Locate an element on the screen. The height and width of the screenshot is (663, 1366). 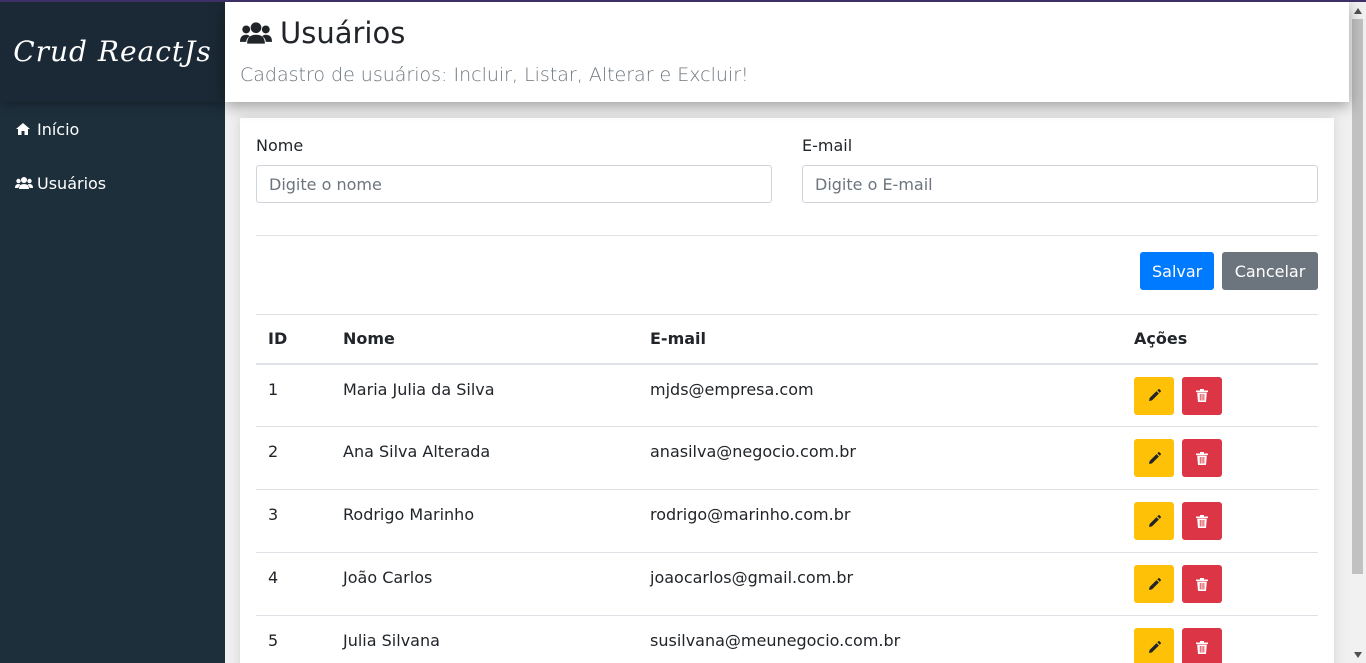
cancel-button: Cancelar is located at coordinates (1270, 271).